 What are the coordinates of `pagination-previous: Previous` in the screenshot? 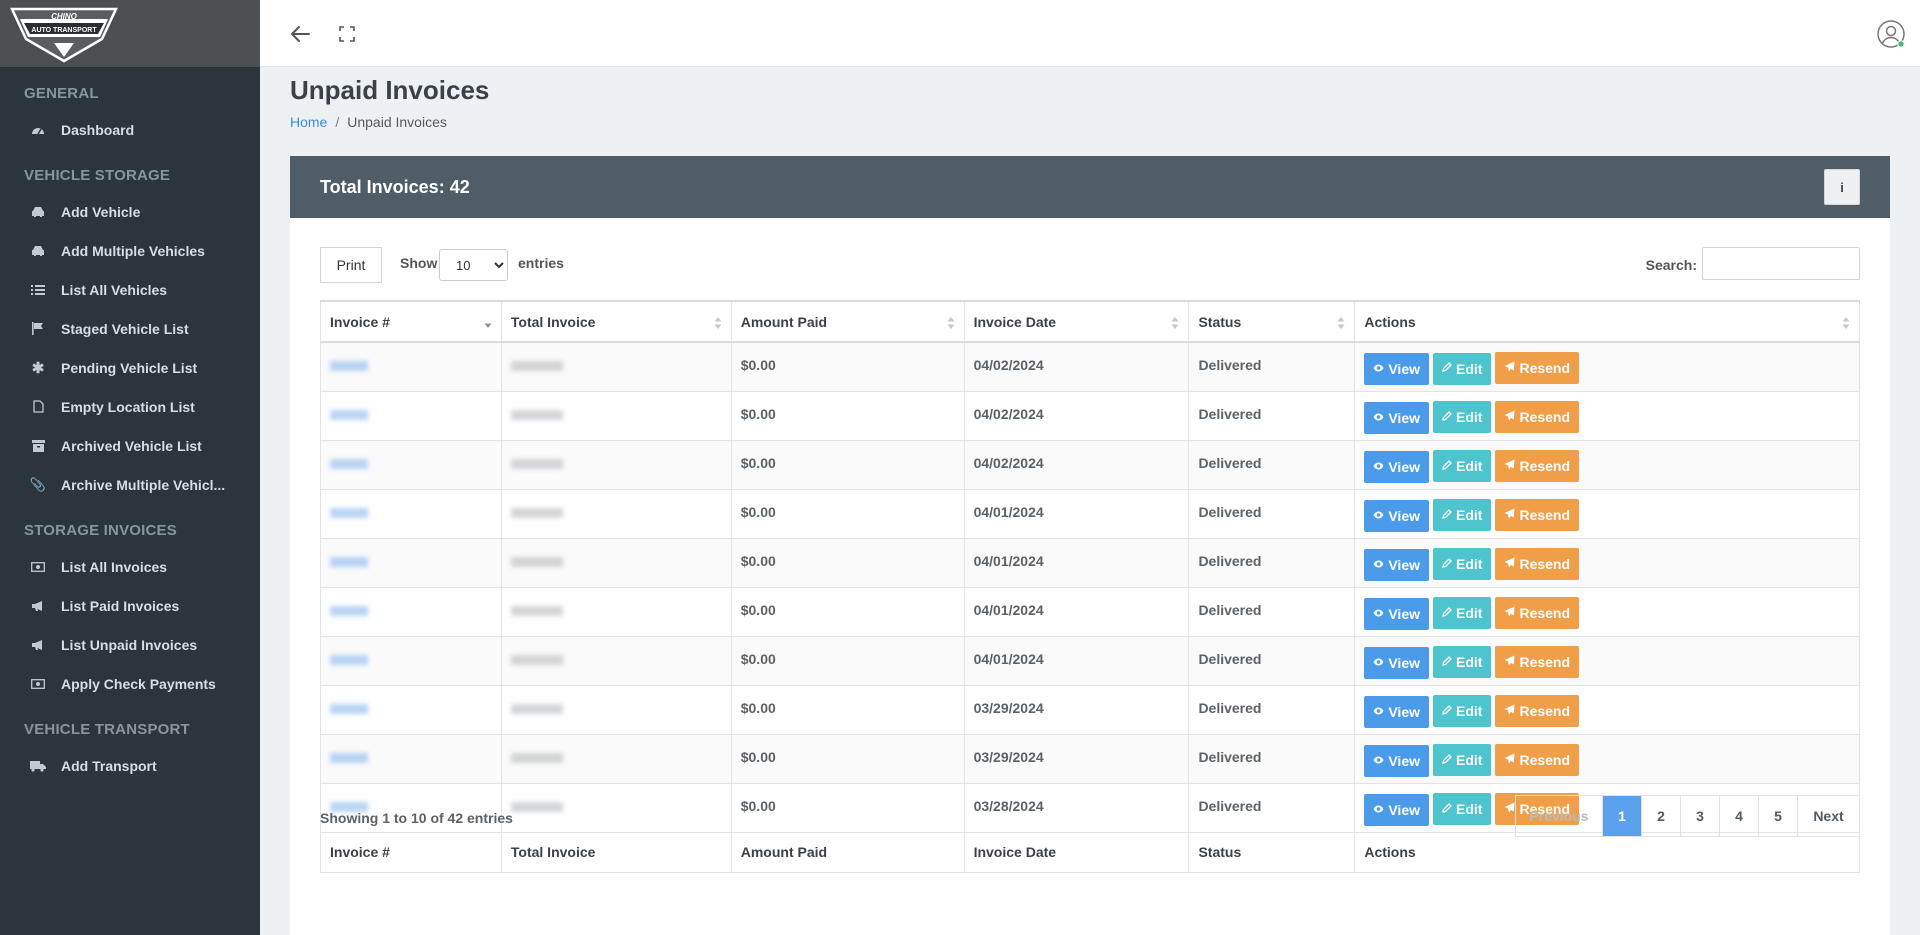 It's located at (1559, 816).